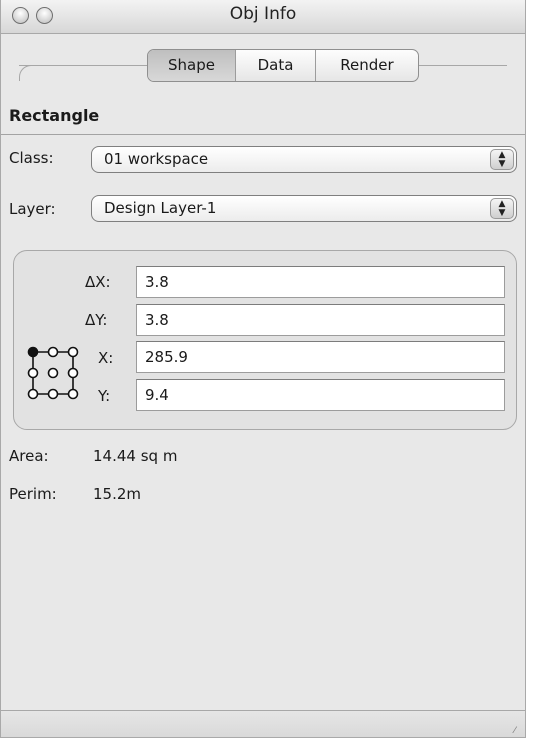 This screenshot has height=740, width=533. Describe the element at coordinates (96, 320) in the screenshot. I see `dy-label: ΔY:` at that location.